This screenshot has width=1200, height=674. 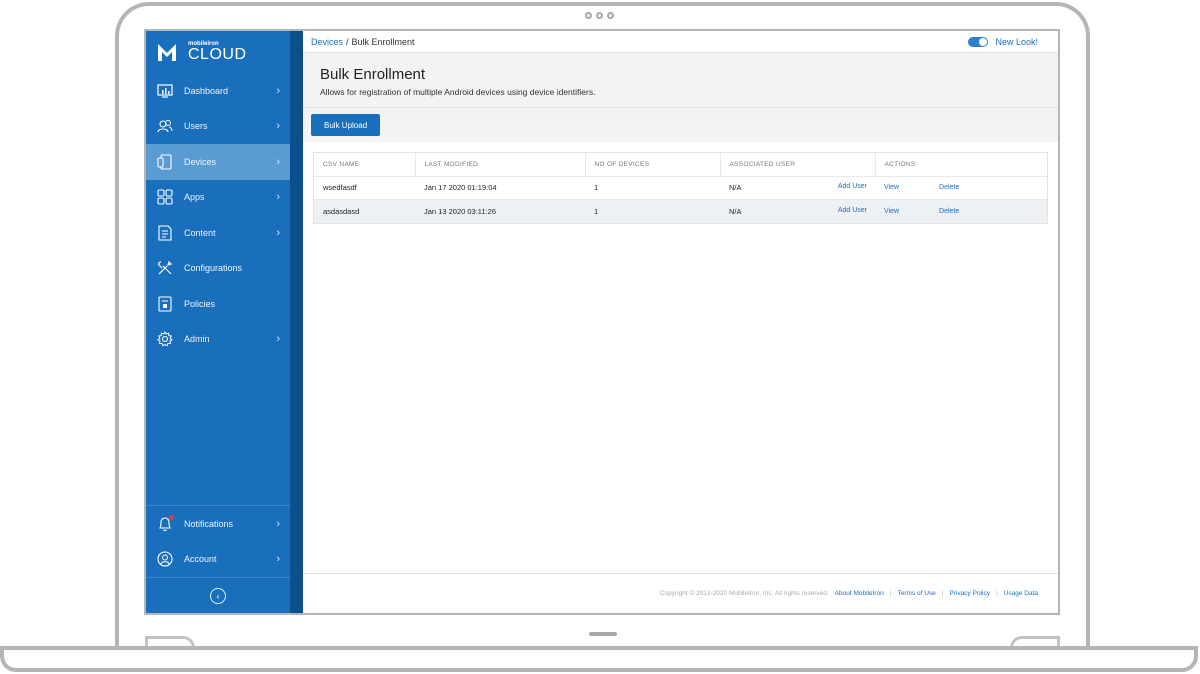 I want to click on laptop-base, so click(x=599, y=659).